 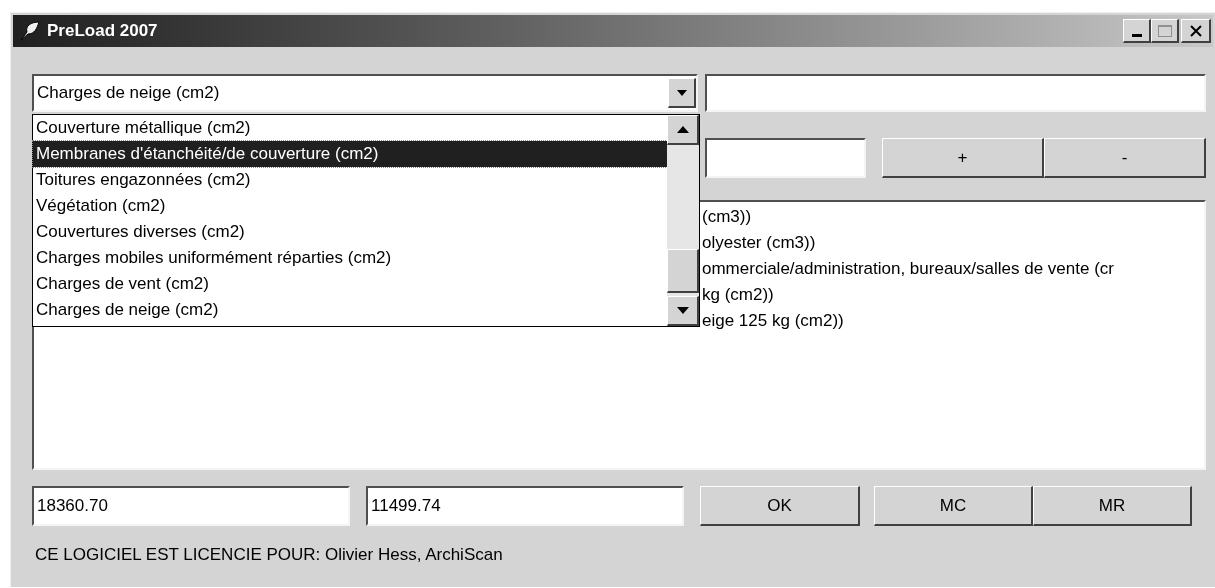 I want to click on license-text: CE LOGICIEL EST LICENCIE POUR: Olivier Hess, ArchiScan, so click(x=269, y=555).